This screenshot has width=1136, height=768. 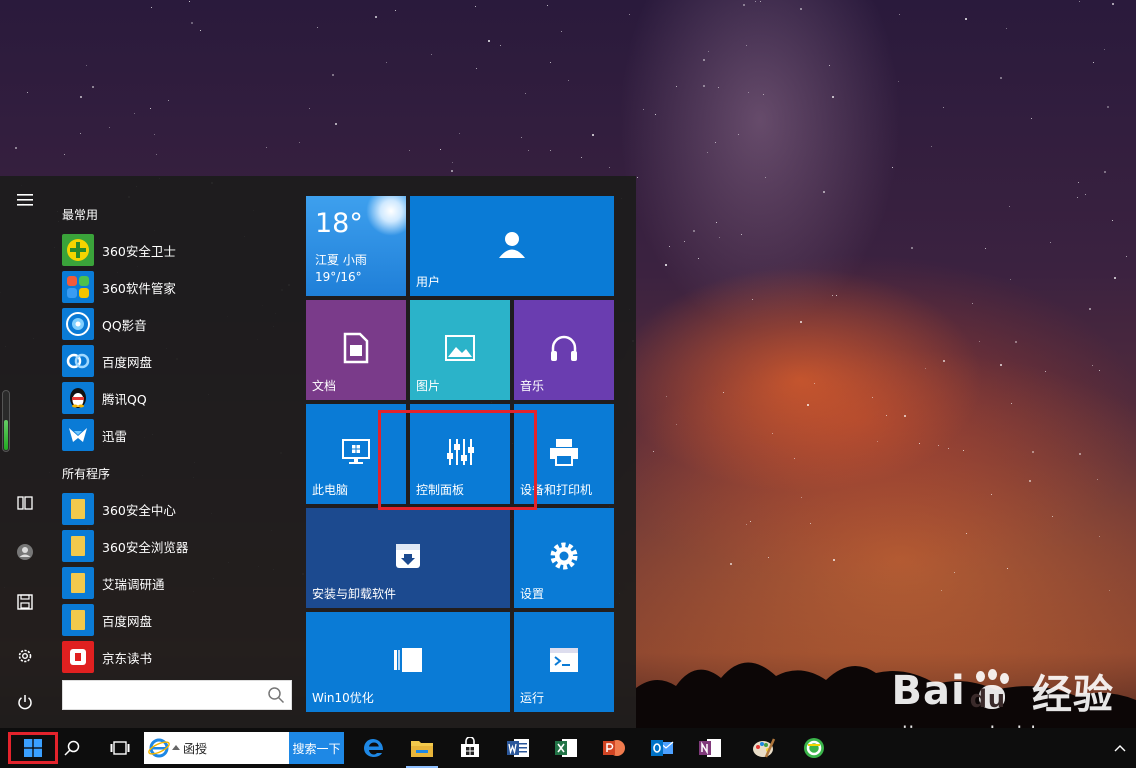 What do you see at coordinates (78, 435) in the screenshot?
I see `xunlei-icon` at bounding box center [78, 435].